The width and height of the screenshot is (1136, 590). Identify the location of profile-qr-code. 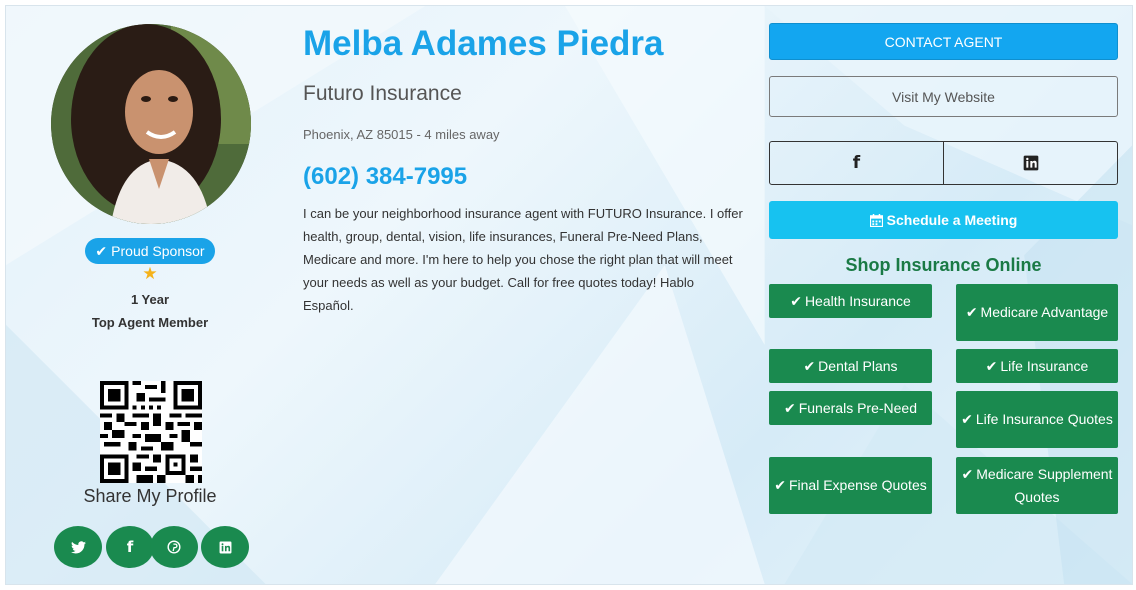
(151, 432).